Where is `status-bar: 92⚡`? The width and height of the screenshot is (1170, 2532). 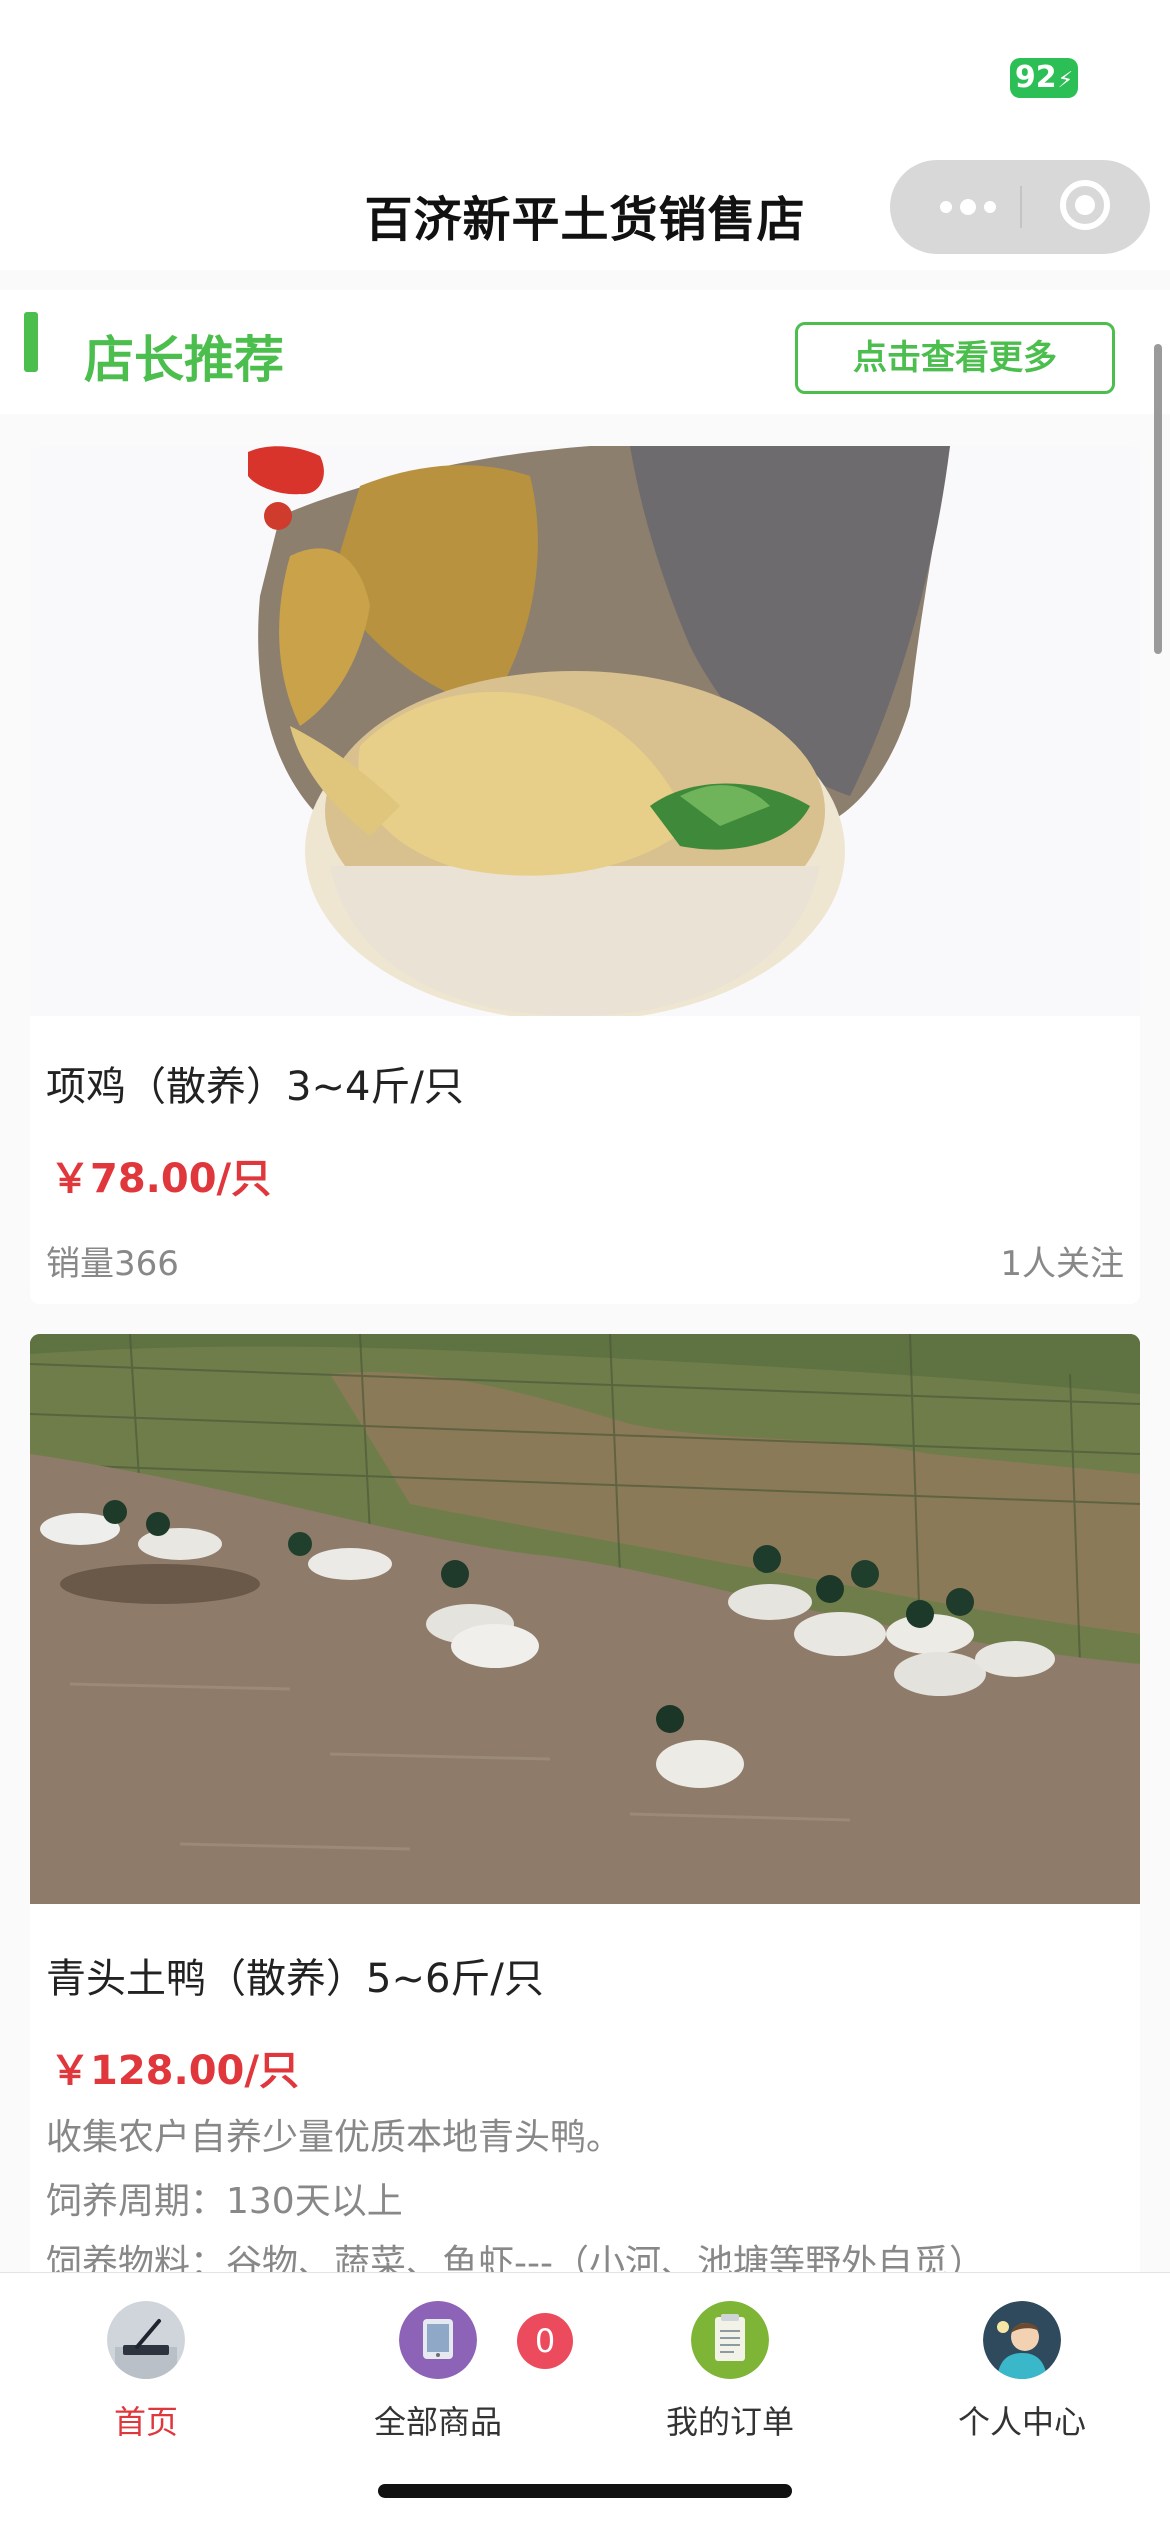 status-bar: 92⚡ is located at coordinates (585, 70).